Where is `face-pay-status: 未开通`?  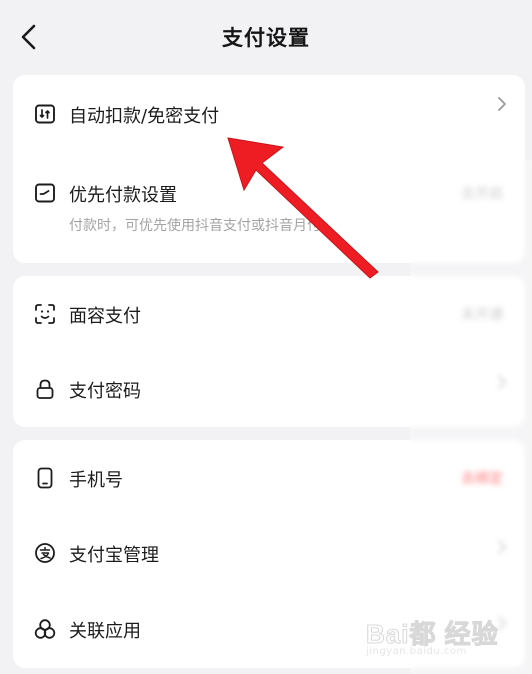
face-pay-status: 未开通 is located at coordinates (482, 315).